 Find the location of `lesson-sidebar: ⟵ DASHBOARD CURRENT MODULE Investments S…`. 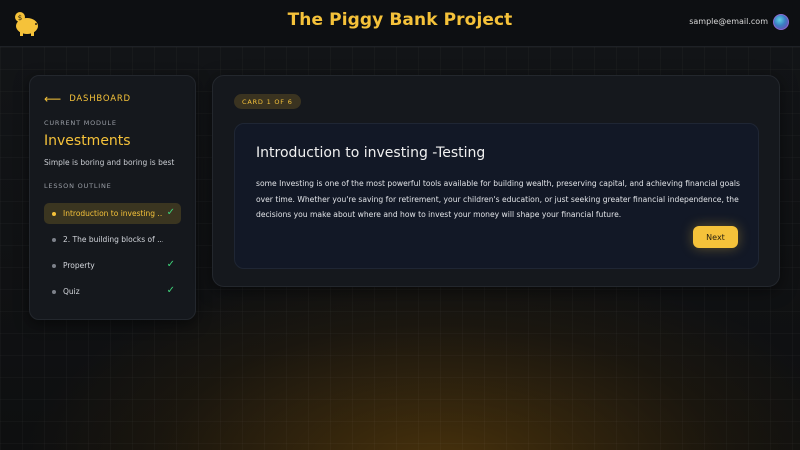

lesson-sidebar: ⟵ DASHBOARD CURRENT MODULE Investments S… is located at coordinates (112, 197).